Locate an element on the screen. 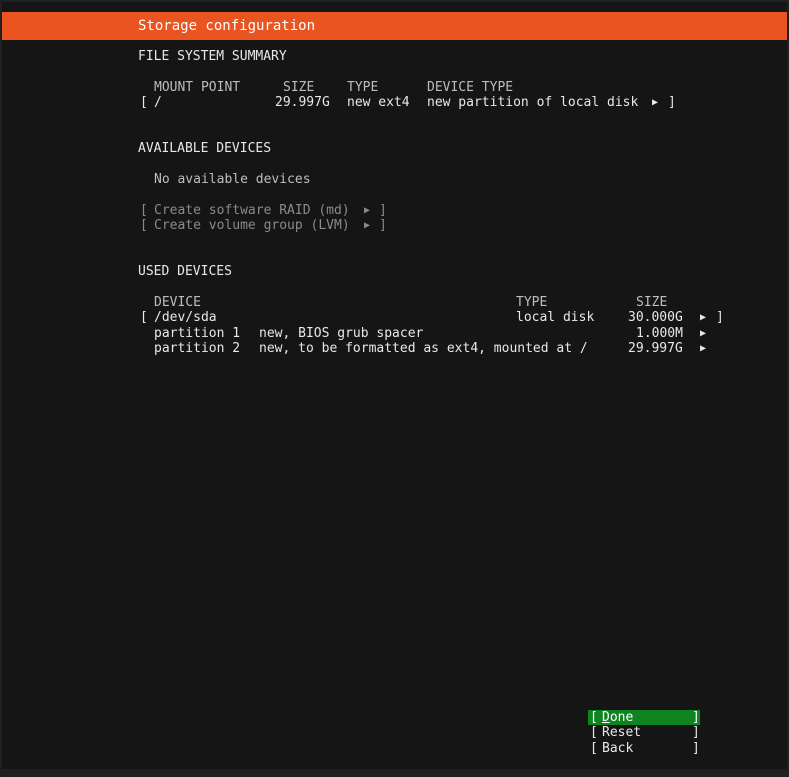  fs-col-type: TYPE is located at coordinates (363, 87).